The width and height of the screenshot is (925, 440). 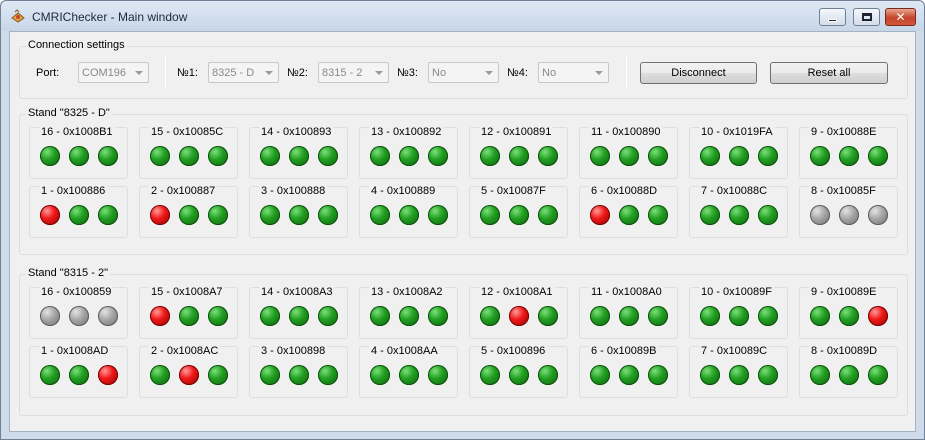 What do you see at coordinates (624, 351) in the screenshot?
I see `node-label: 6 - 0x10089B` at bounding box center [624, 351].